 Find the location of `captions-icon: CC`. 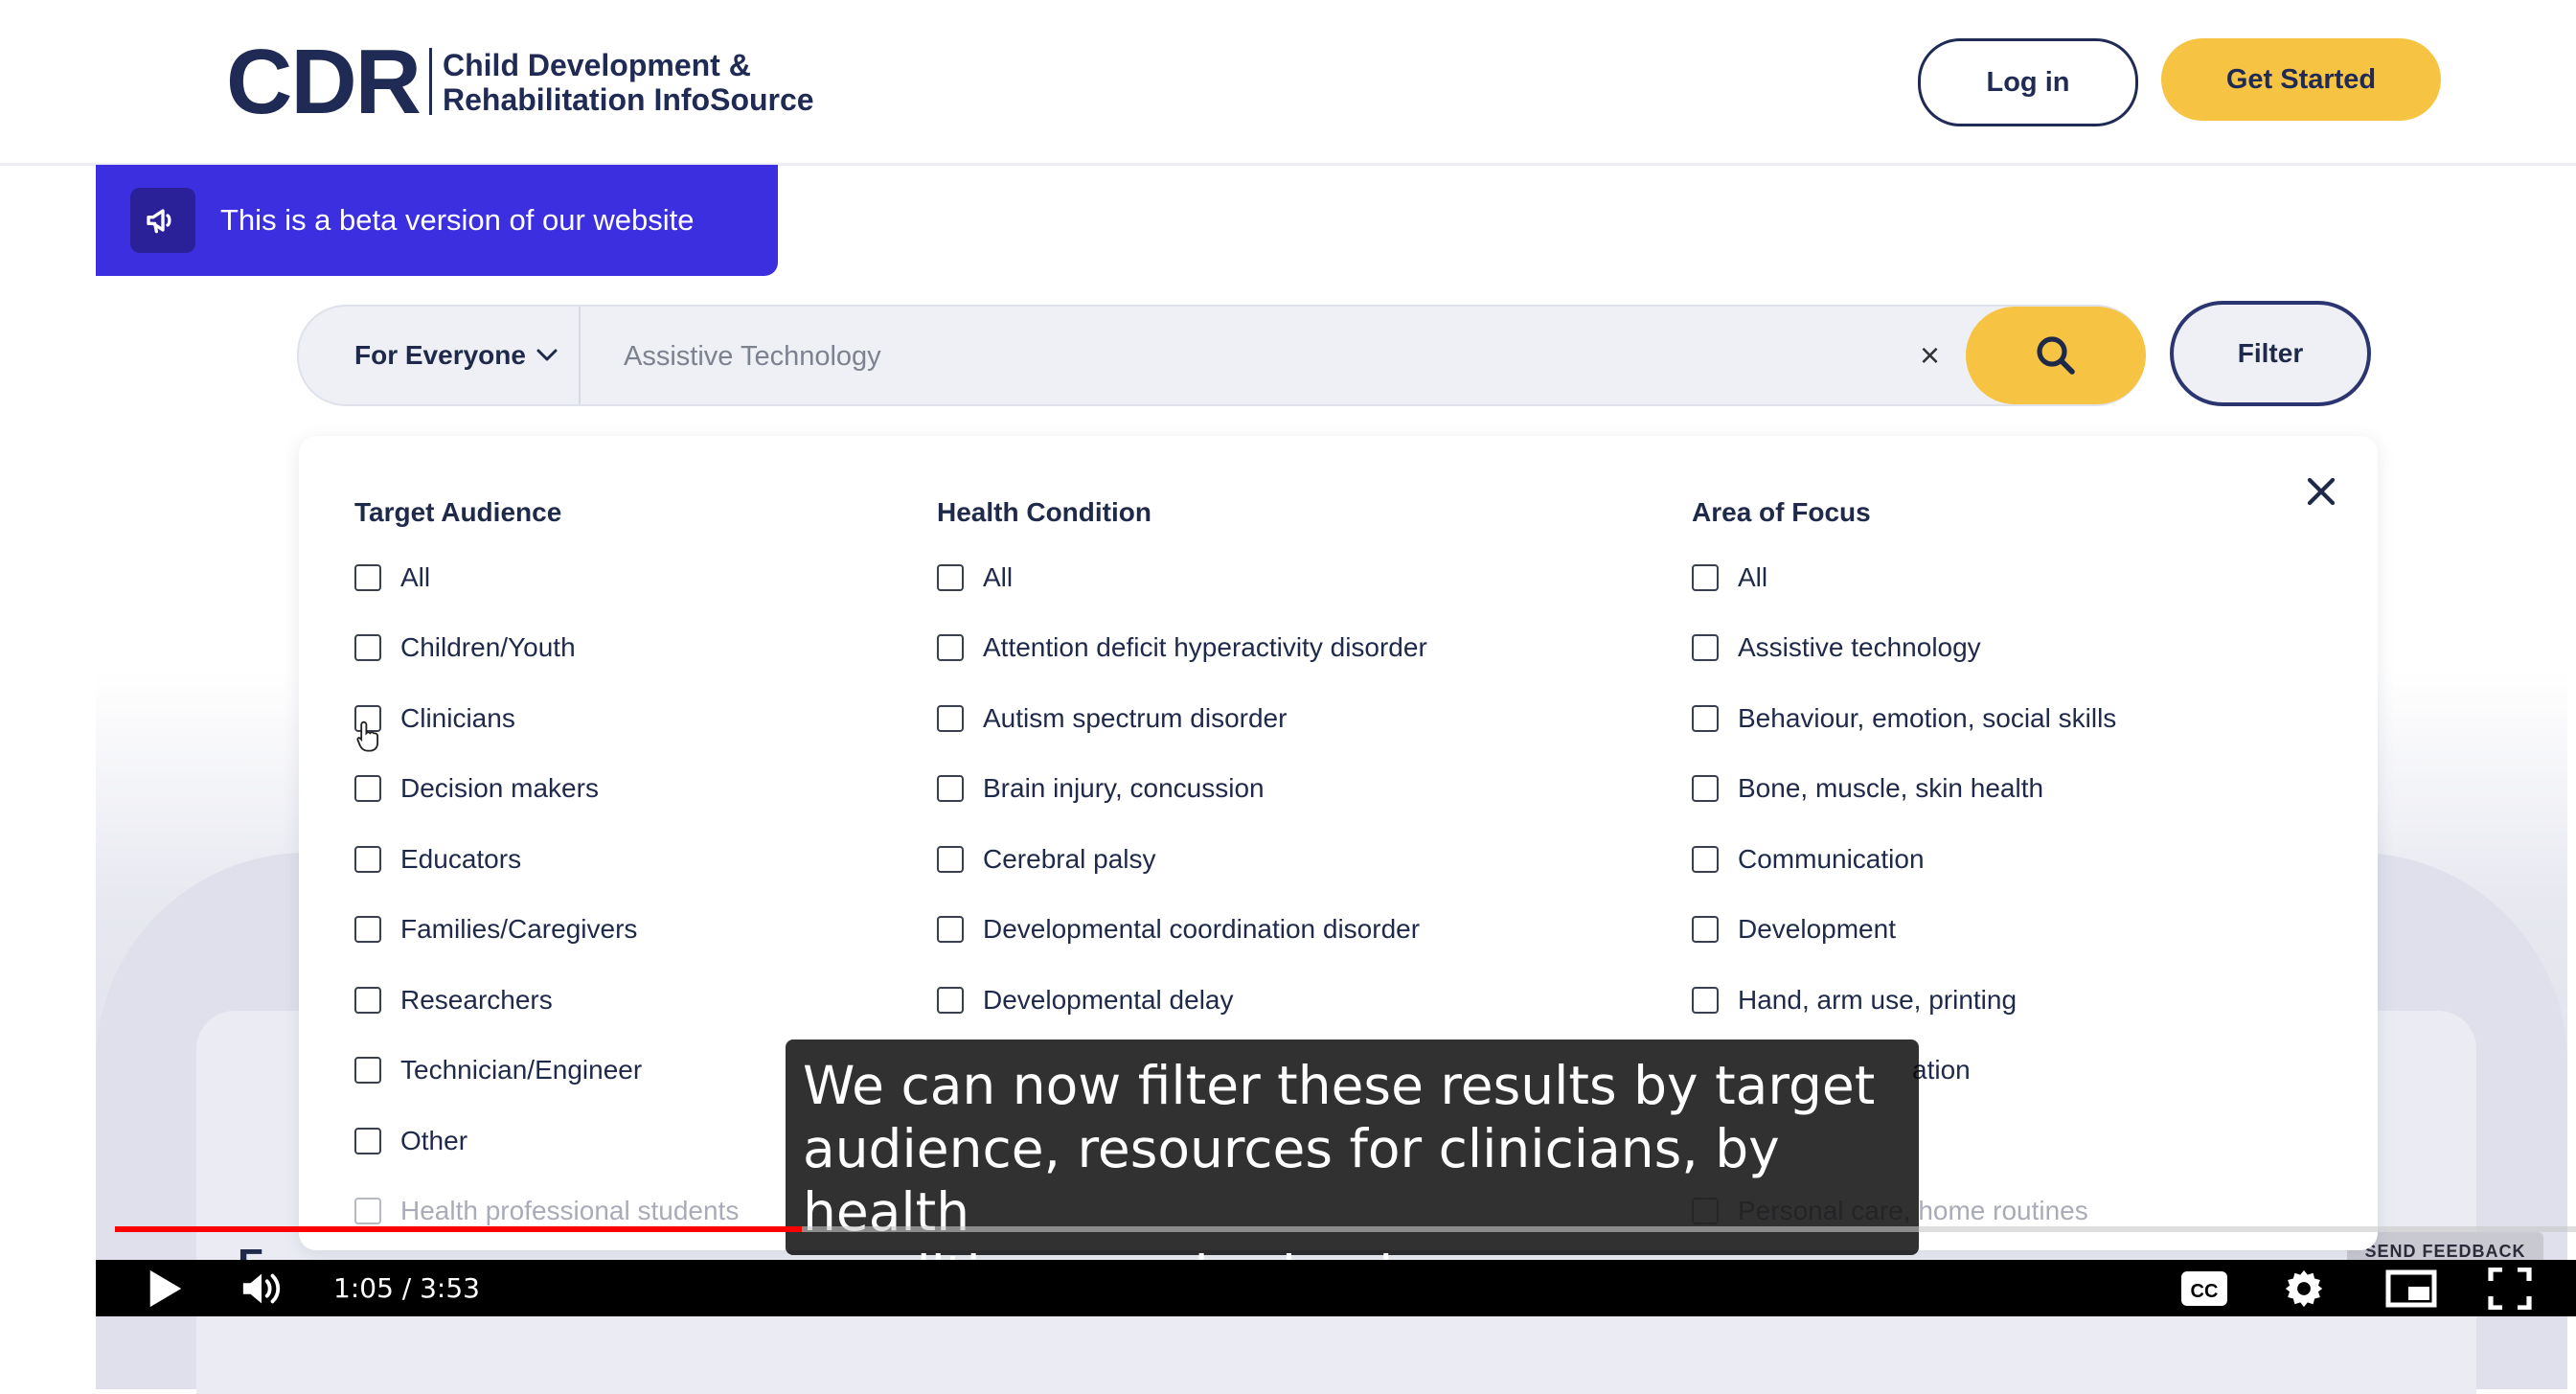

captions-icon: CC is located at coordinates (2204, 1288).